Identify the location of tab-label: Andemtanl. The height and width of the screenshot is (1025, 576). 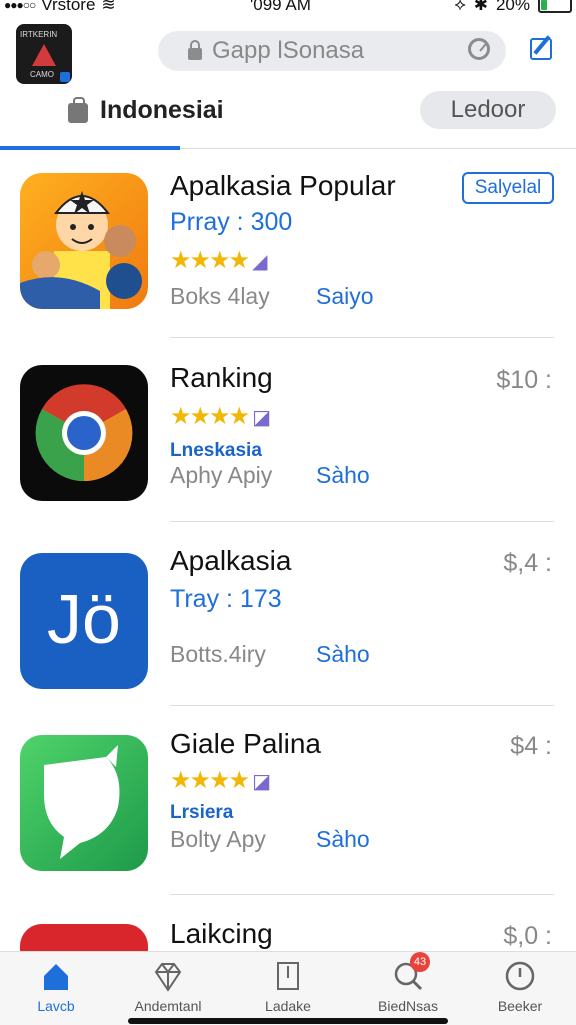
(168, 1006).